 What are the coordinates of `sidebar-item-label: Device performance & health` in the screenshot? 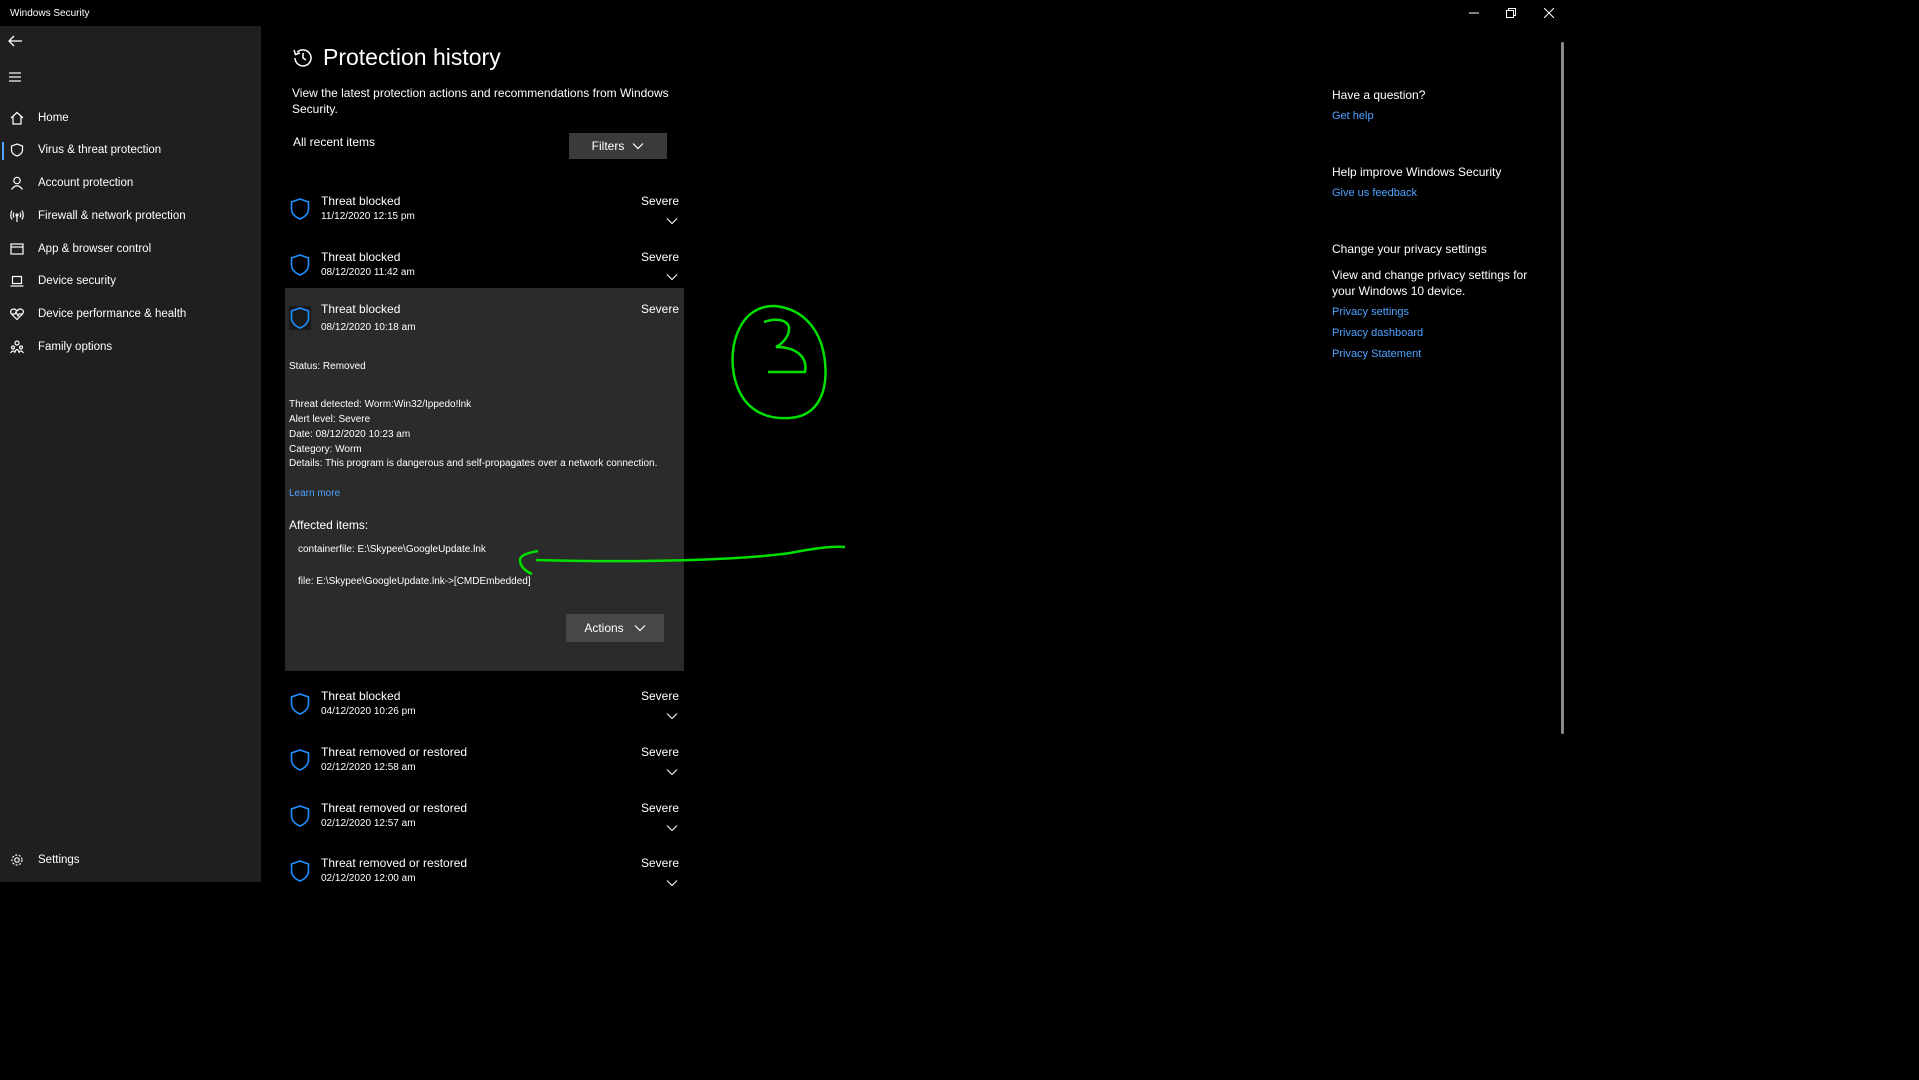 It's located at (112, 314).